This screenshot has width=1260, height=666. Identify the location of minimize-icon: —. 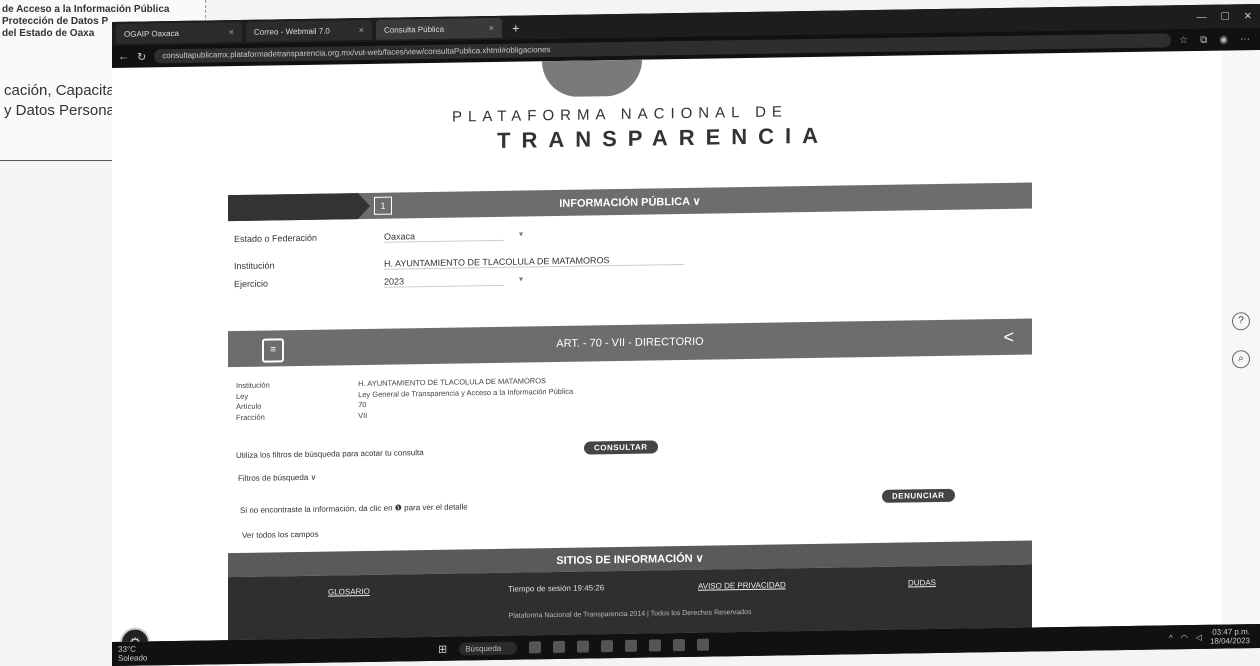
(1202, 16).